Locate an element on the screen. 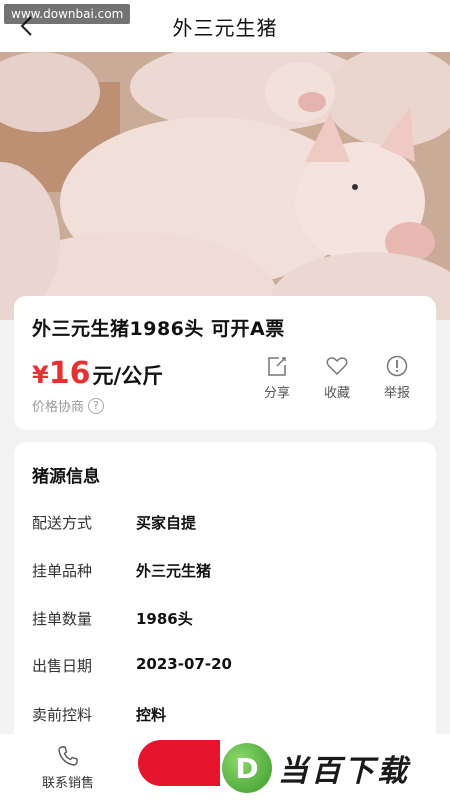  info-label: 配送方式 is located at coordinates (62, 523).